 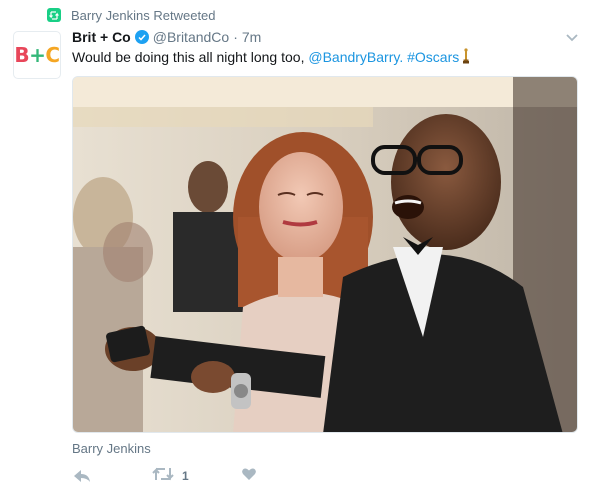 What do you see at coordinates (101, 37) in the screenshot?
I see `author-name: Brit + Co` at bounding box center [101, 37].